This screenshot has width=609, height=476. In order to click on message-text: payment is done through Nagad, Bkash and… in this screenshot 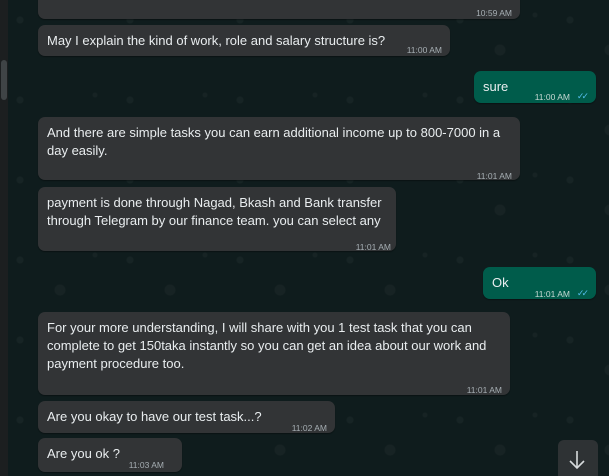, I will do `click(214, 212)`.